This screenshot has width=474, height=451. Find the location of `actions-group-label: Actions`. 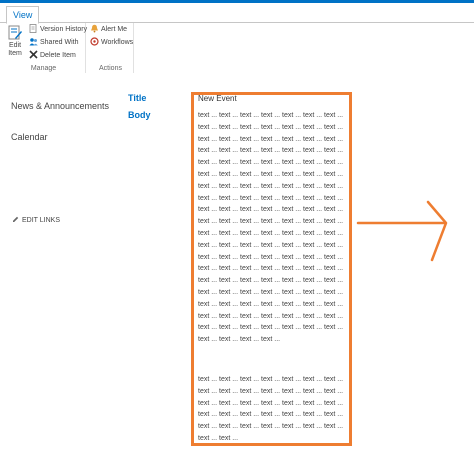

actions-group-label: Actions is located at coordinates (110, 68).